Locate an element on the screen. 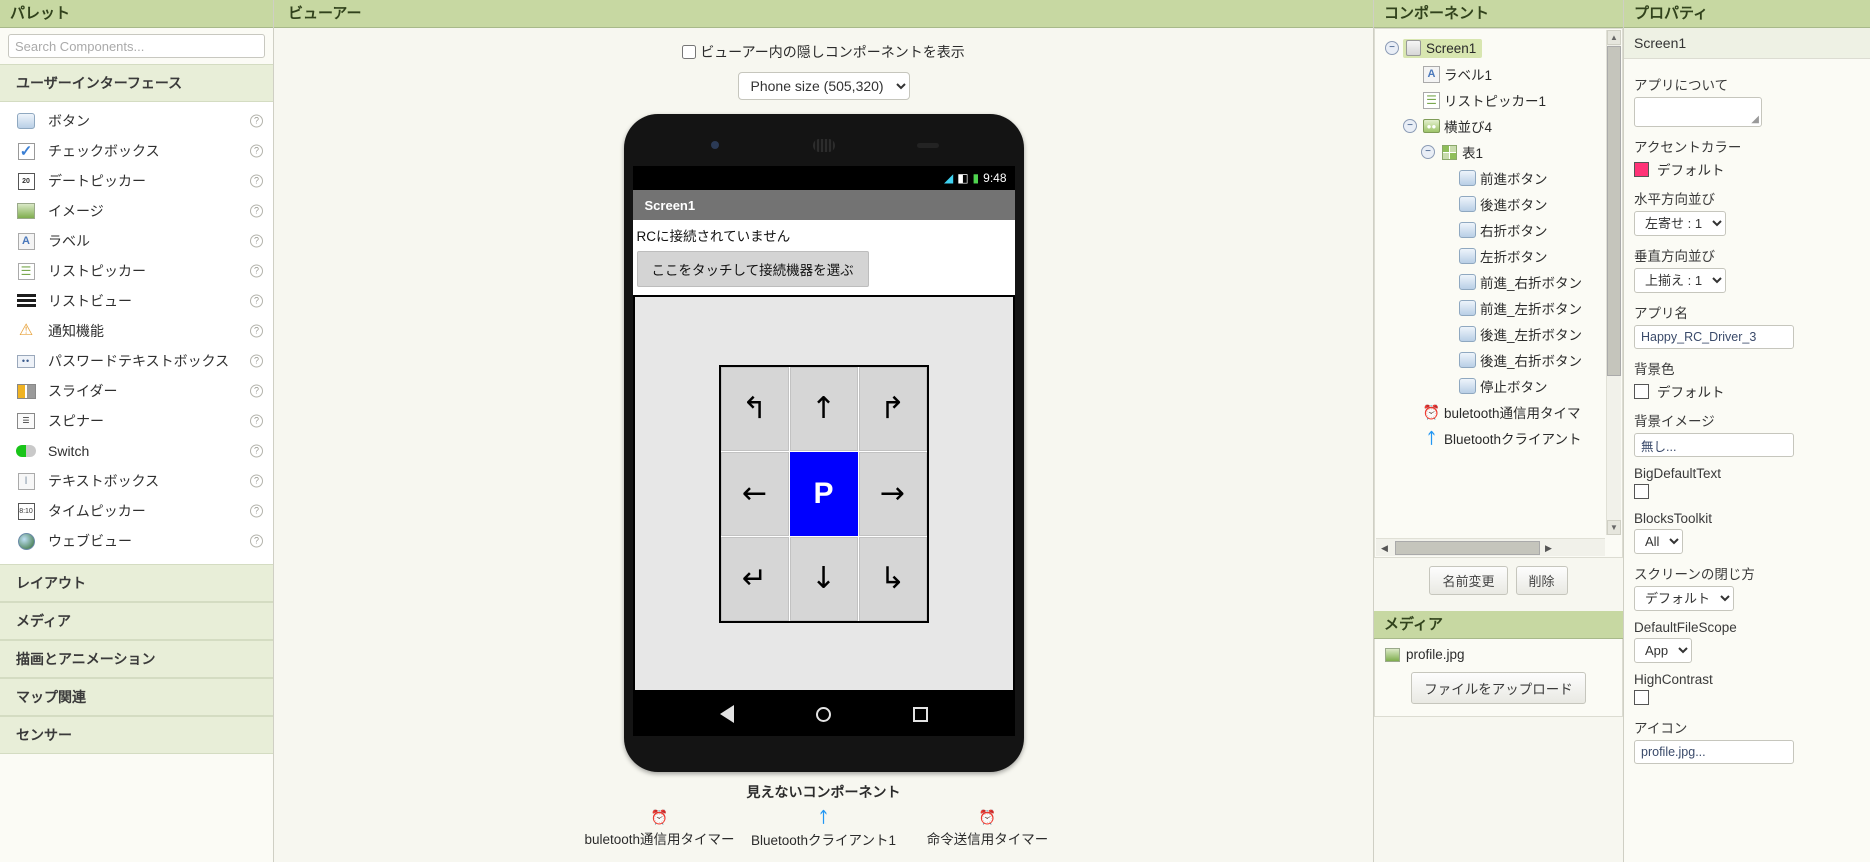 The width and height of the screenshot is (1870, 862). tree-node-2: A ラベル1 is located at coordinates (1490, 74).